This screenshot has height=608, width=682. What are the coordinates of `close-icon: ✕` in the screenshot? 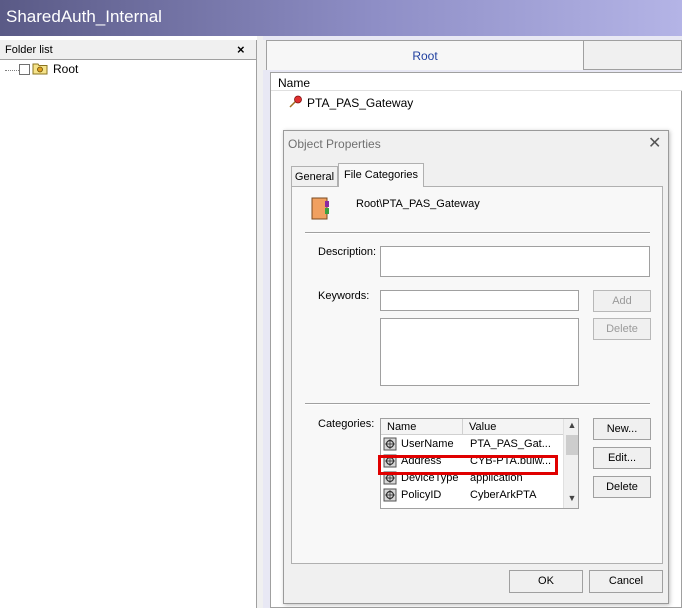 It's located at (654, 143).